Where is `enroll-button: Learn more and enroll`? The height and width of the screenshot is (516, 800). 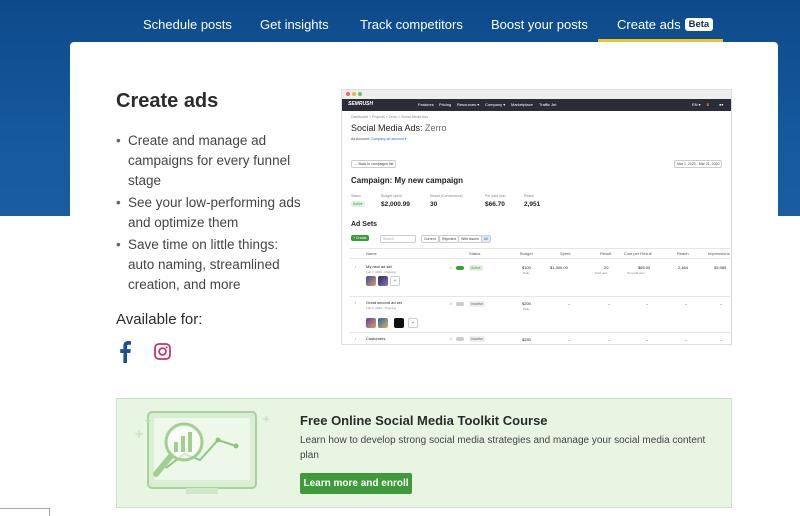 enroll-button: Learn more and enroll is located at coordinates (356, 483).